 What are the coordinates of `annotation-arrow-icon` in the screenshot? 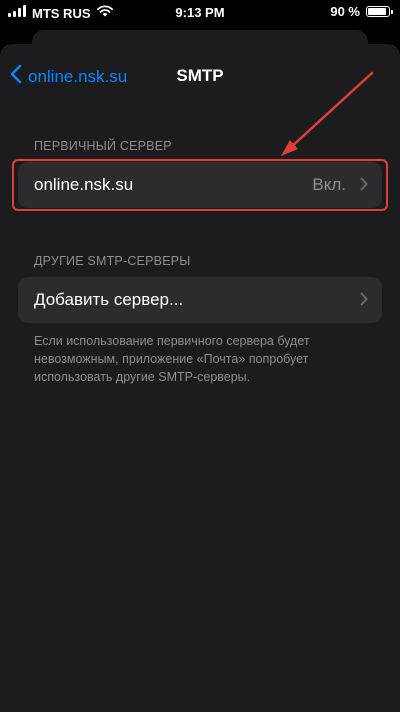 It's located at (327, 113).